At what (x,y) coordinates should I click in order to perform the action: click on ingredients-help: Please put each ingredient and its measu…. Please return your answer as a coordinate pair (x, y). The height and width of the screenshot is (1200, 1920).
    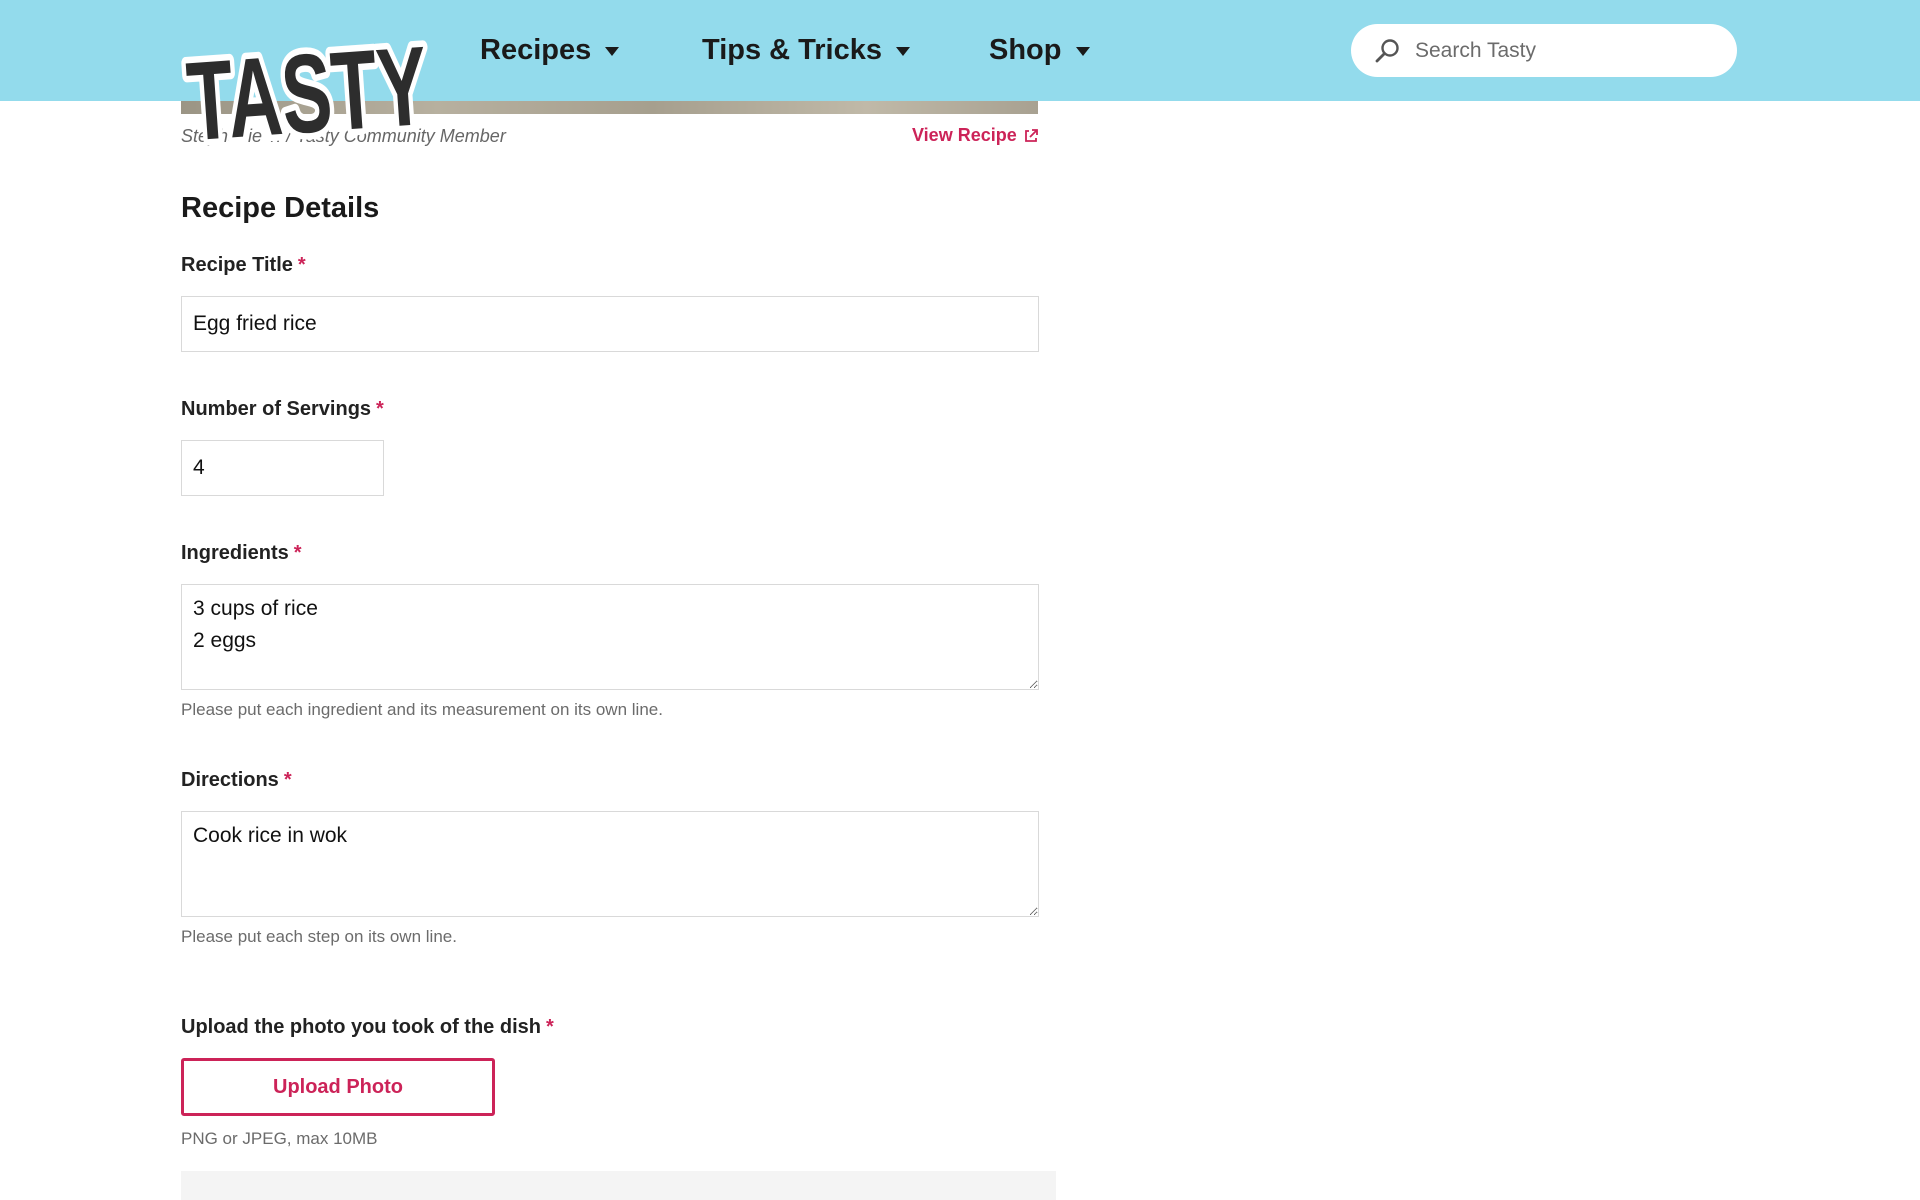
    Looking at the image, I should click on (422, 709).